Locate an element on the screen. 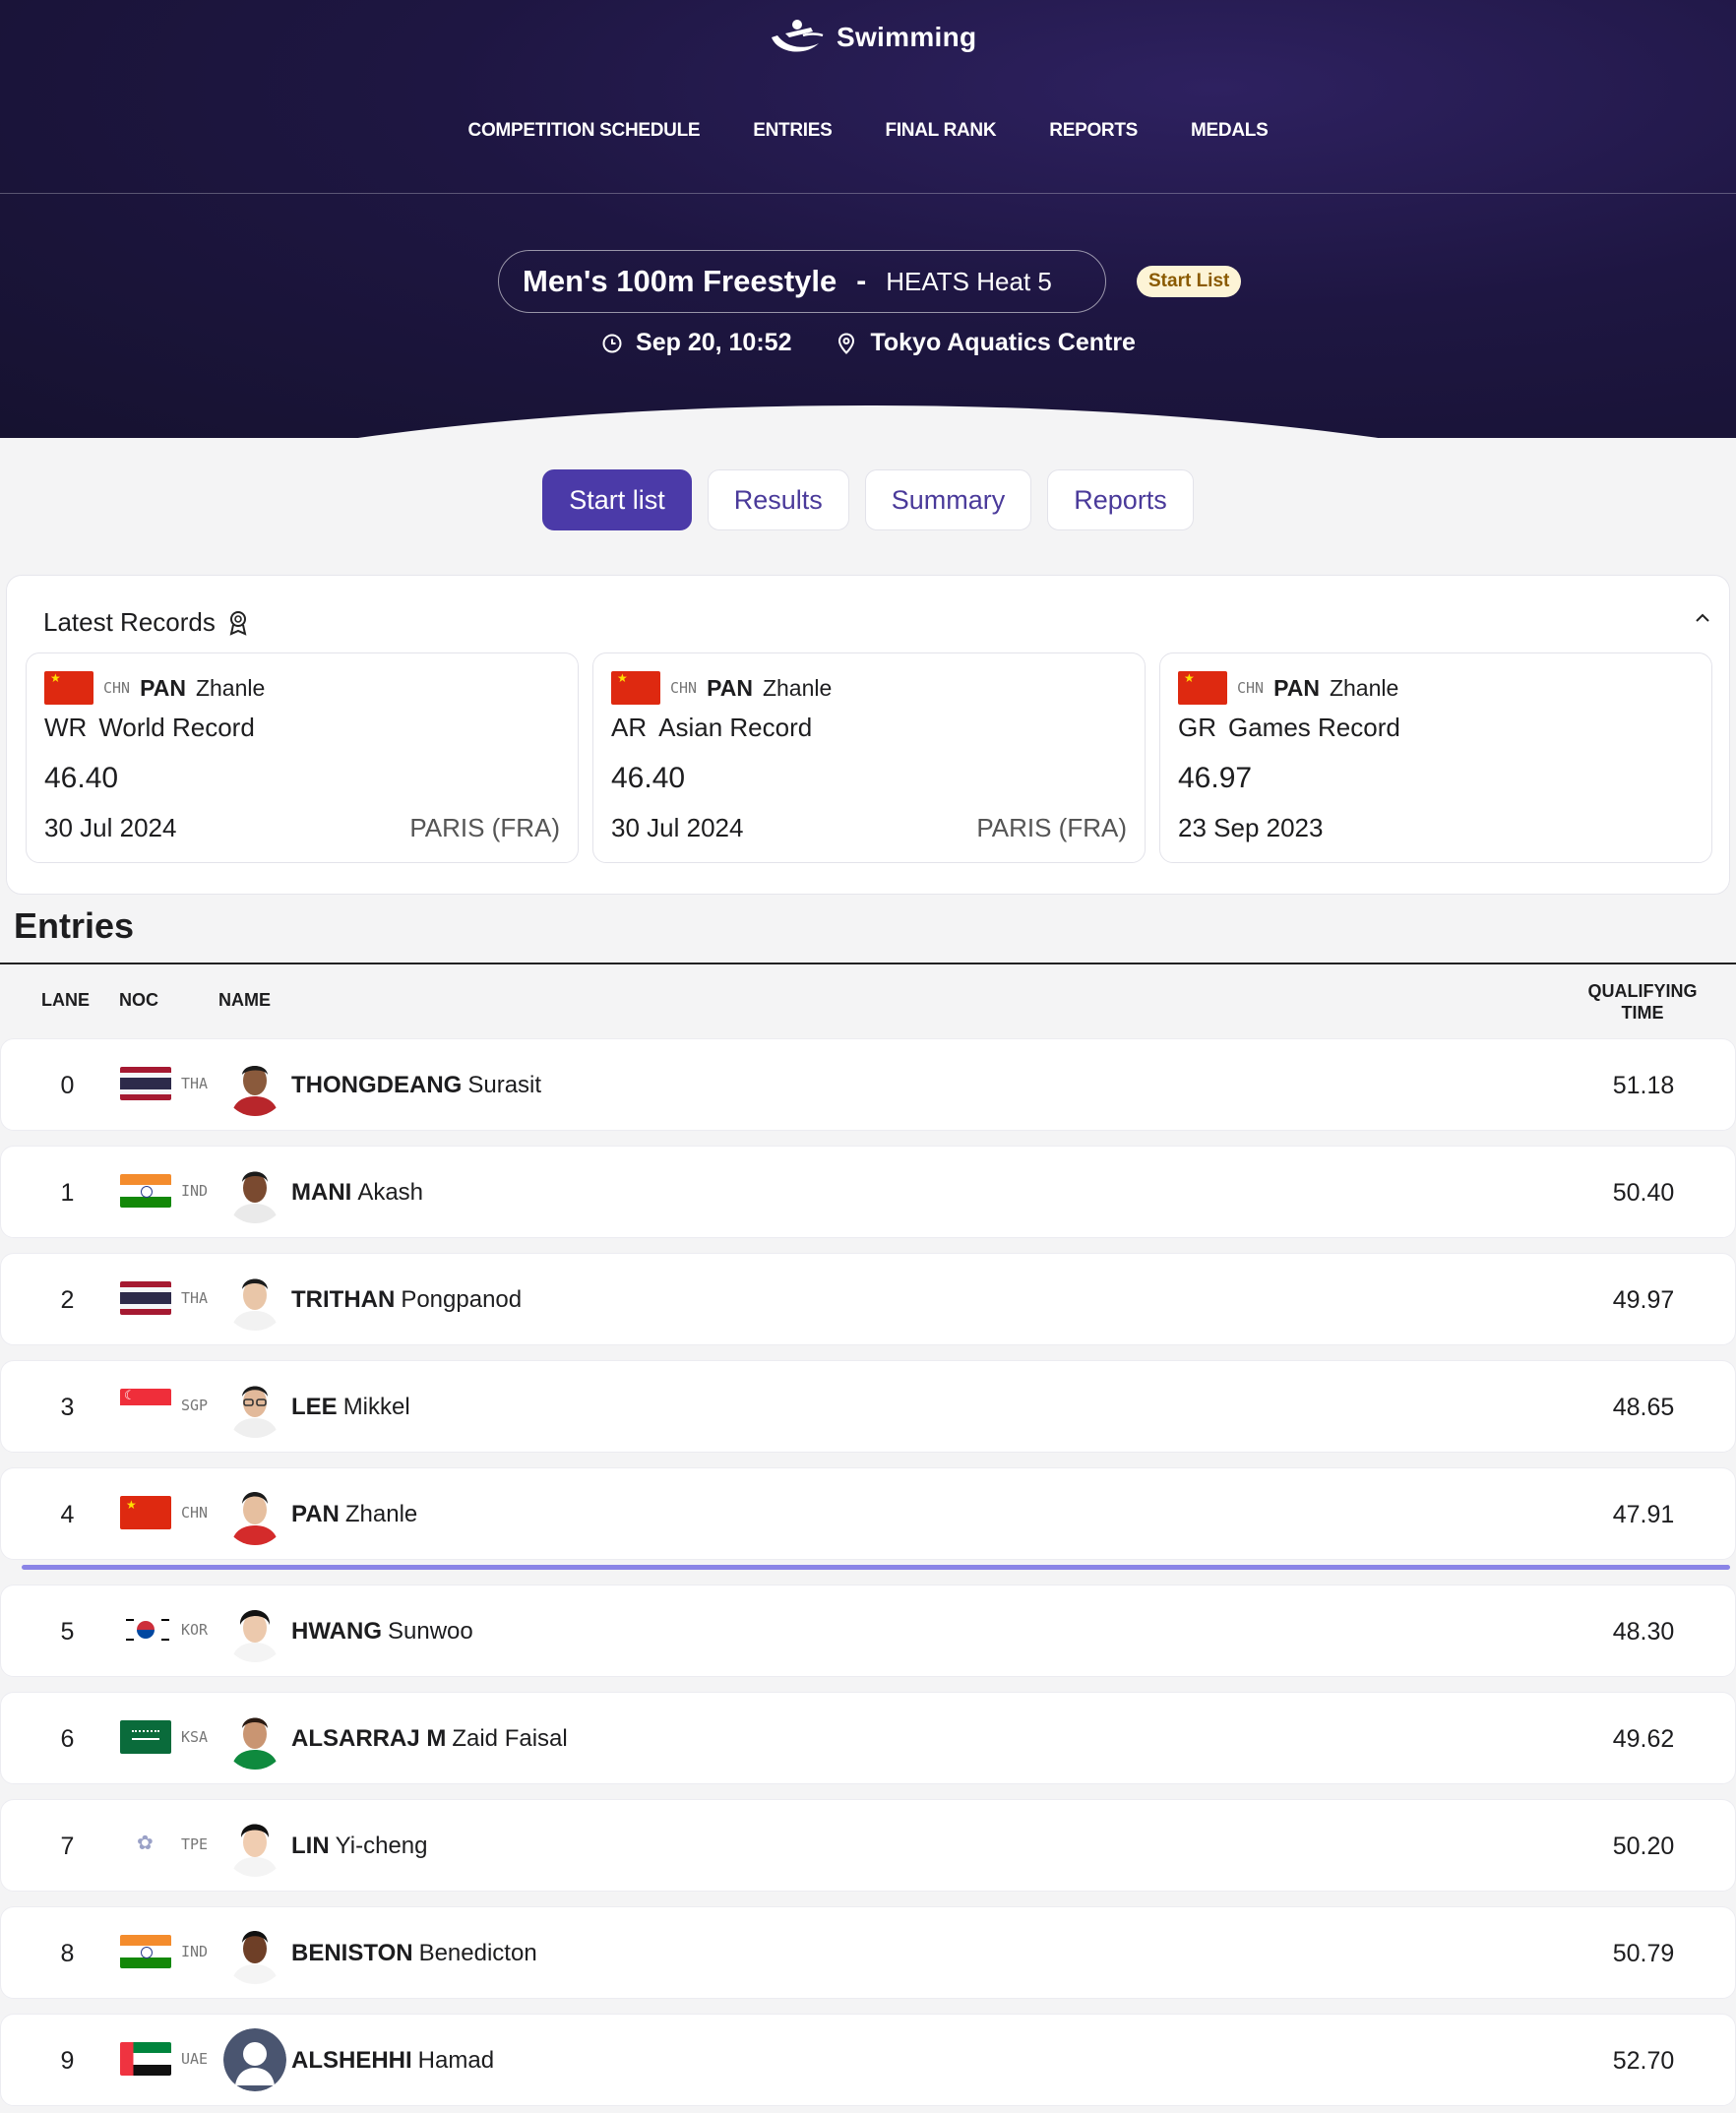  athlete-family-name: ALSARRAJ M is located at coordinates (369, 1738).